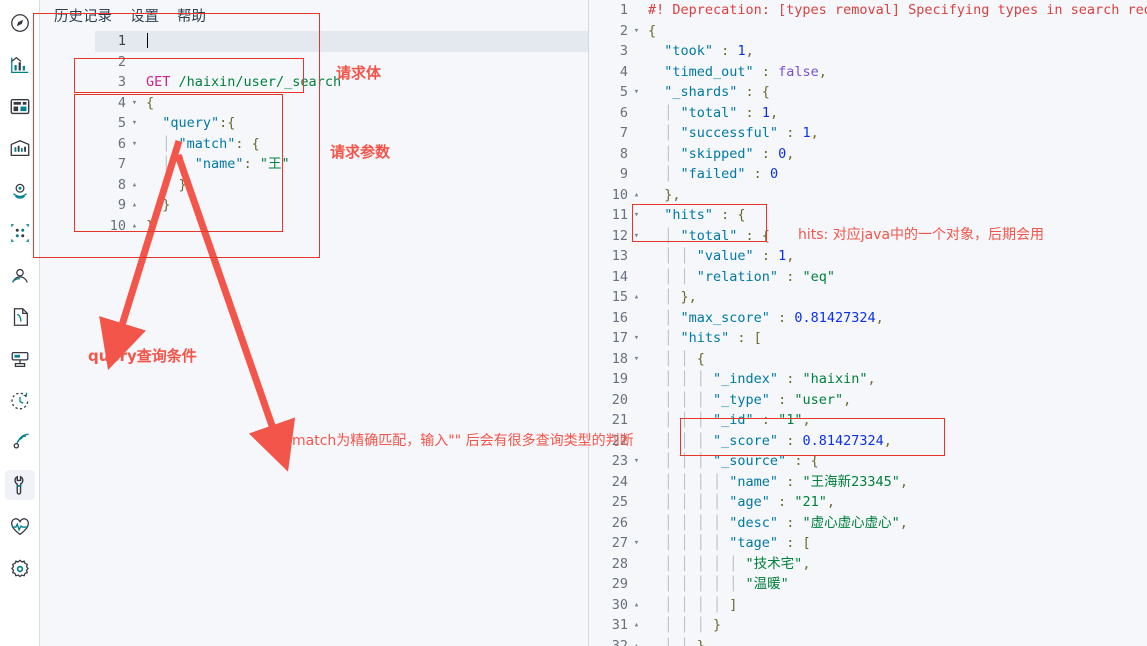  Describe the element at coordinates (713, 174) in the screenshot. I see `code-text: │ "failed" : 0` at that location.